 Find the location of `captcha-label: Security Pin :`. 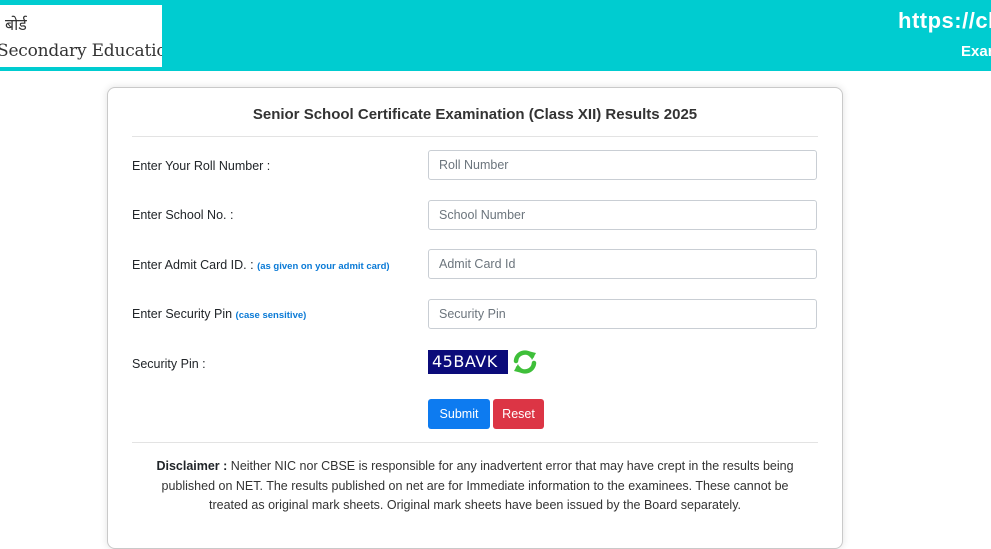

captcha-label: Security Pin : is located at coordinates (169, 364).